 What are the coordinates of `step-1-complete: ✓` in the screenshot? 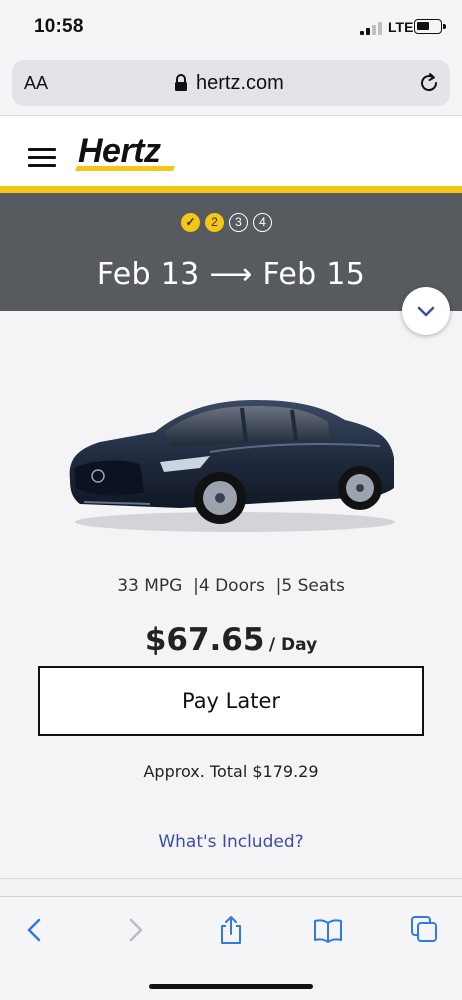 It's located at (190, 222).